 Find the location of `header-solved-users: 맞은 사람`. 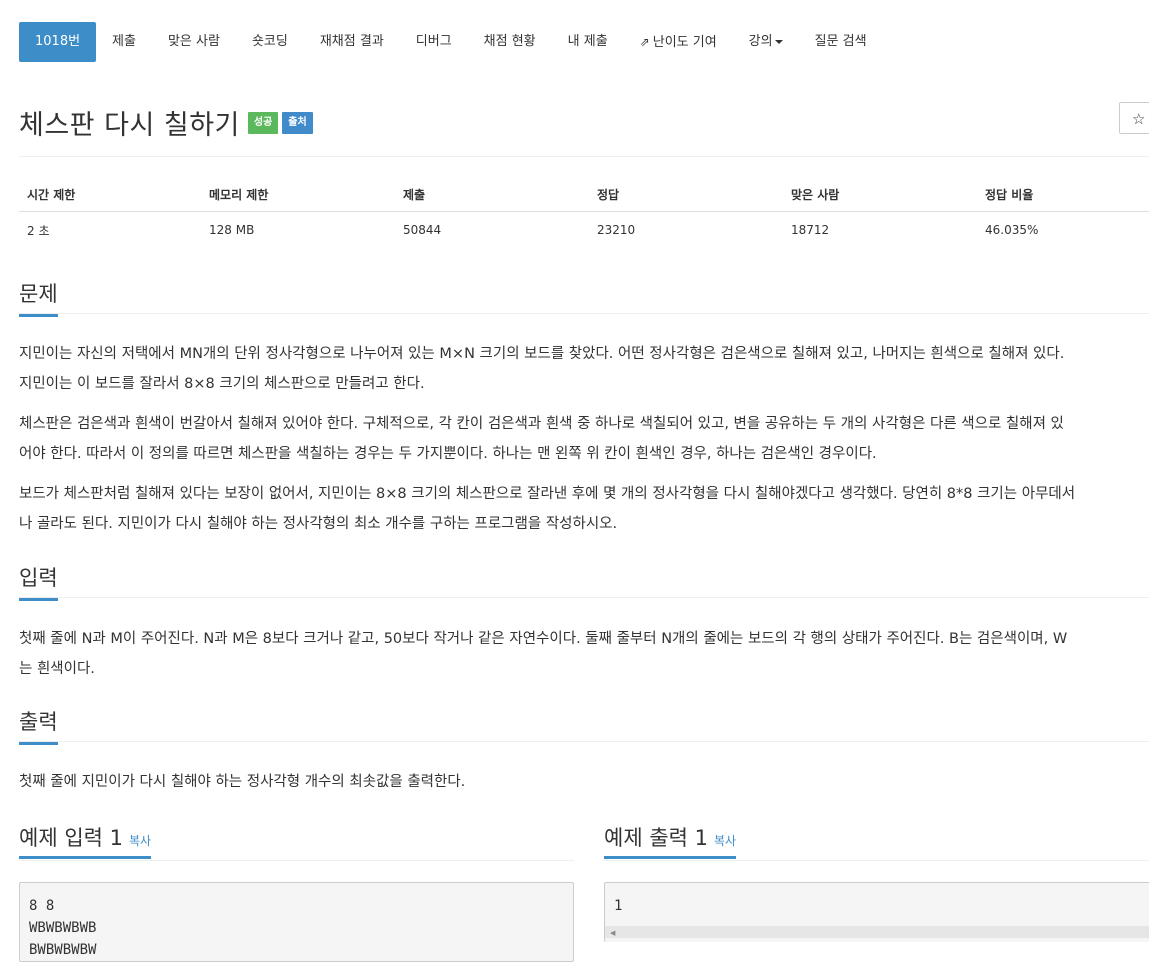

header-solved-users: 맞은 사람 is located at coordinates (880, 194).